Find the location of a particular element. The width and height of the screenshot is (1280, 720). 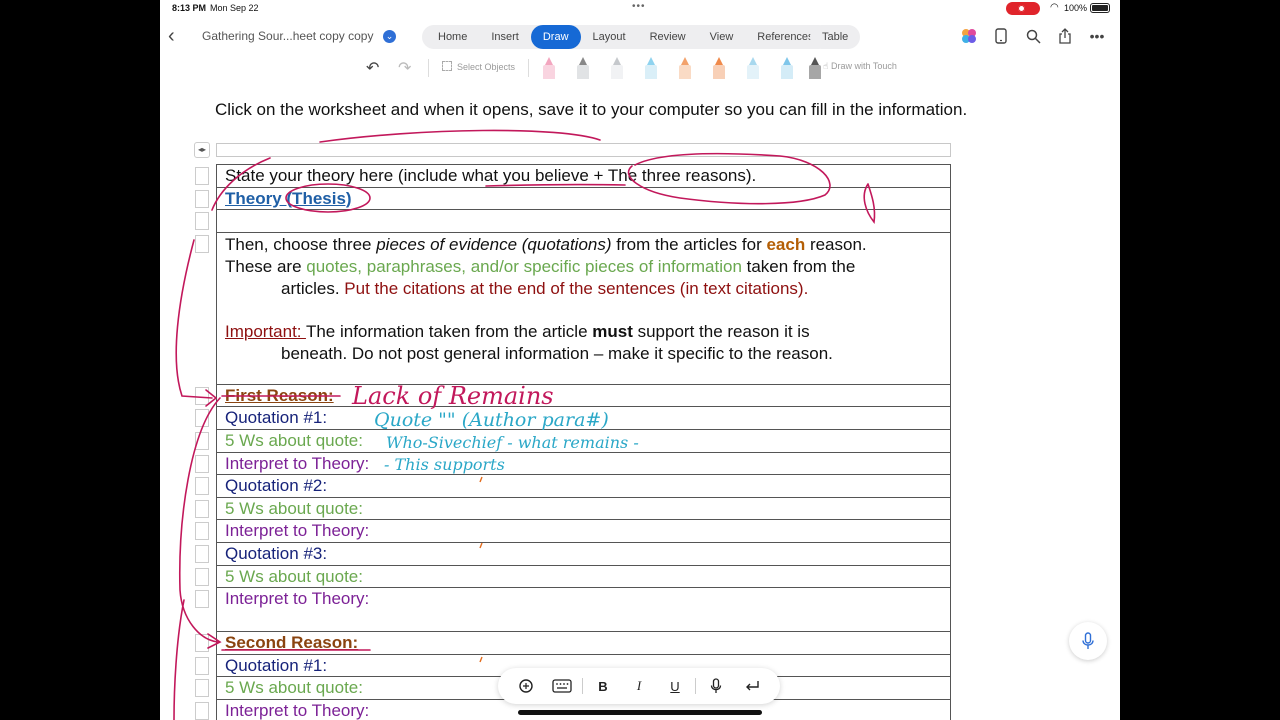

tab-table: Table is located at coordinates (835, 37).